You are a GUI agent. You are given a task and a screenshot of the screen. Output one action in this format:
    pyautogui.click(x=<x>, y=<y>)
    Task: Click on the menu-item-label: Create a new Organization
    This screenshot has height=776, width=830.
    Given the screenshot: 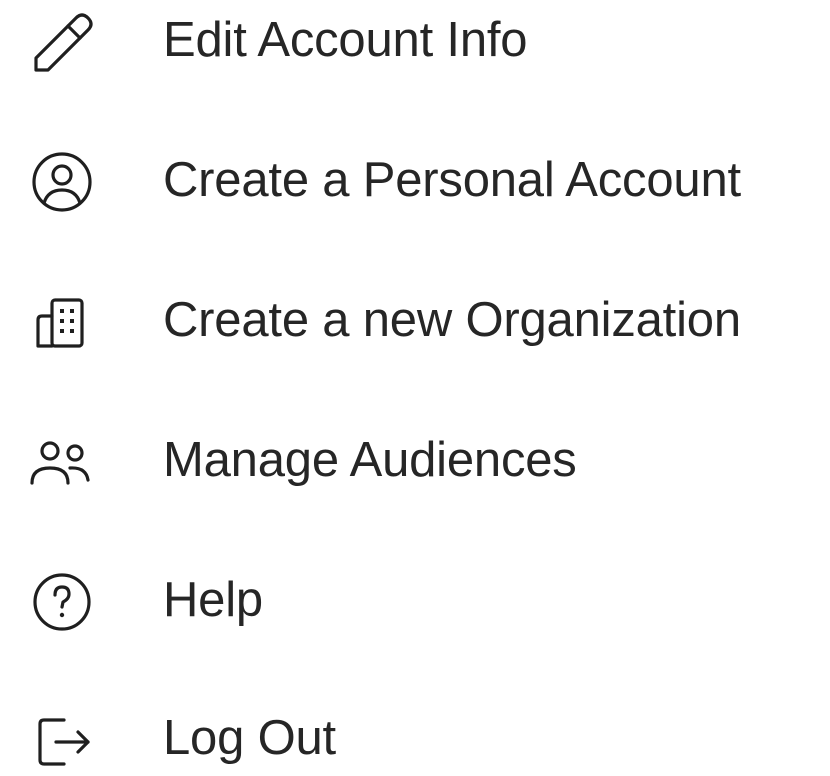 What is the action you would take?
    pyautogui.click(x=452, y=320)
    